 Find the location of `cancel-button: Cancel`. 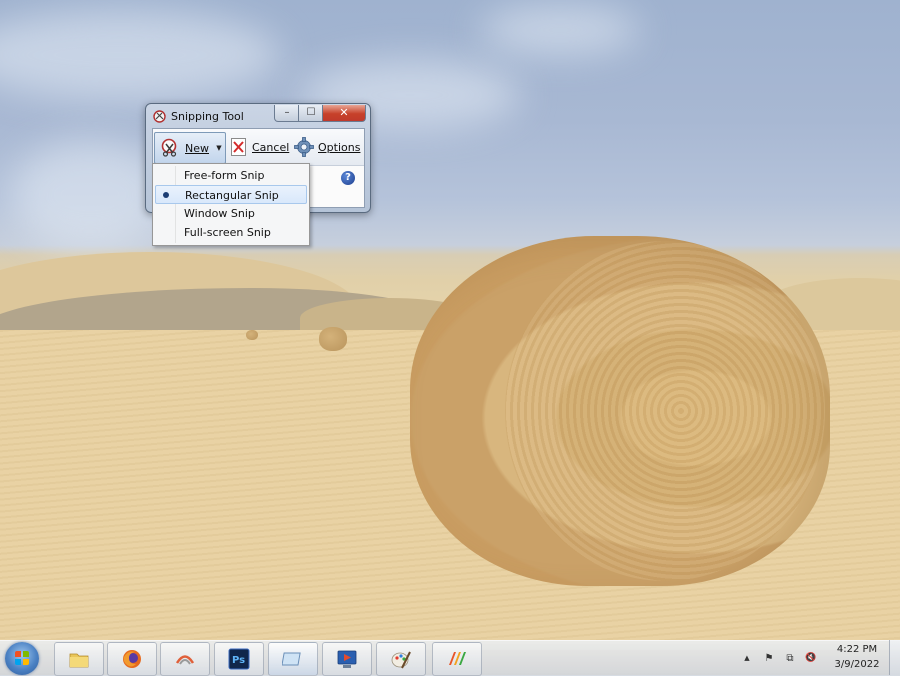

cancel-button: Cancel is located at coordinates (260, 147).